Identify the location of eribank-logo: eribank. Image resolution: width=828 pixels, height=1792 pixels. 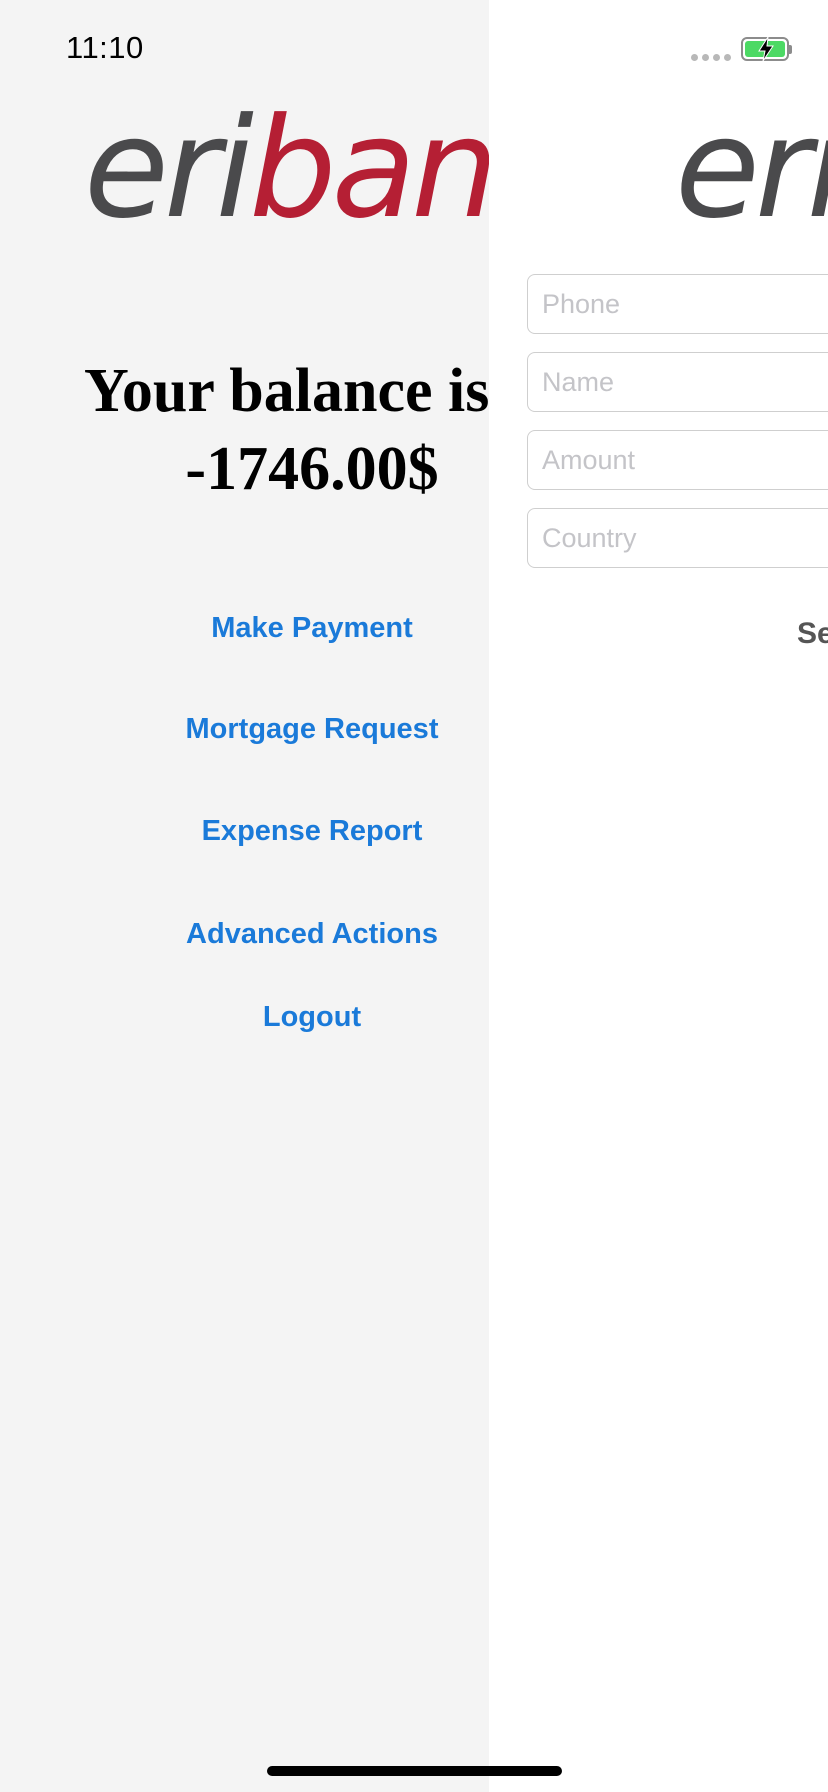
(286, 169).